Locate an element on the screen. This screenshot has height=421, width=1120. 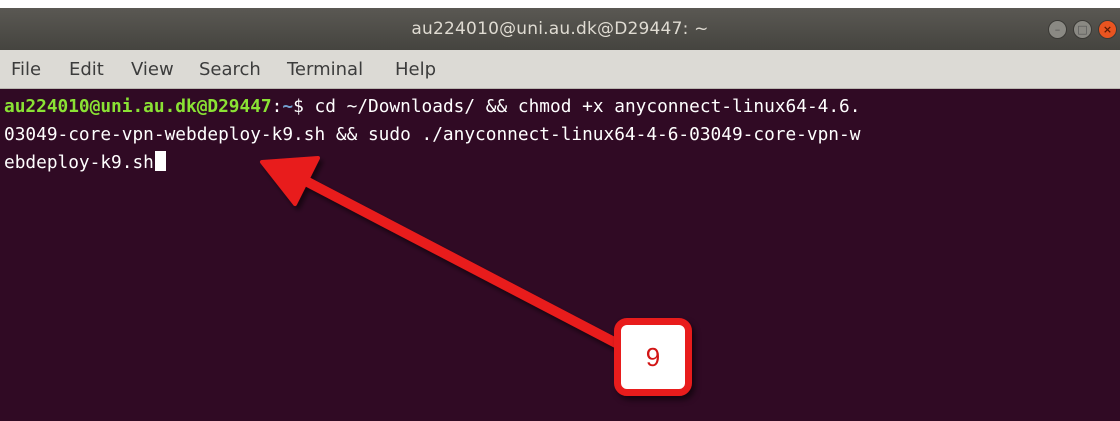
arrow-shaft is located at coordinates (458, 260).